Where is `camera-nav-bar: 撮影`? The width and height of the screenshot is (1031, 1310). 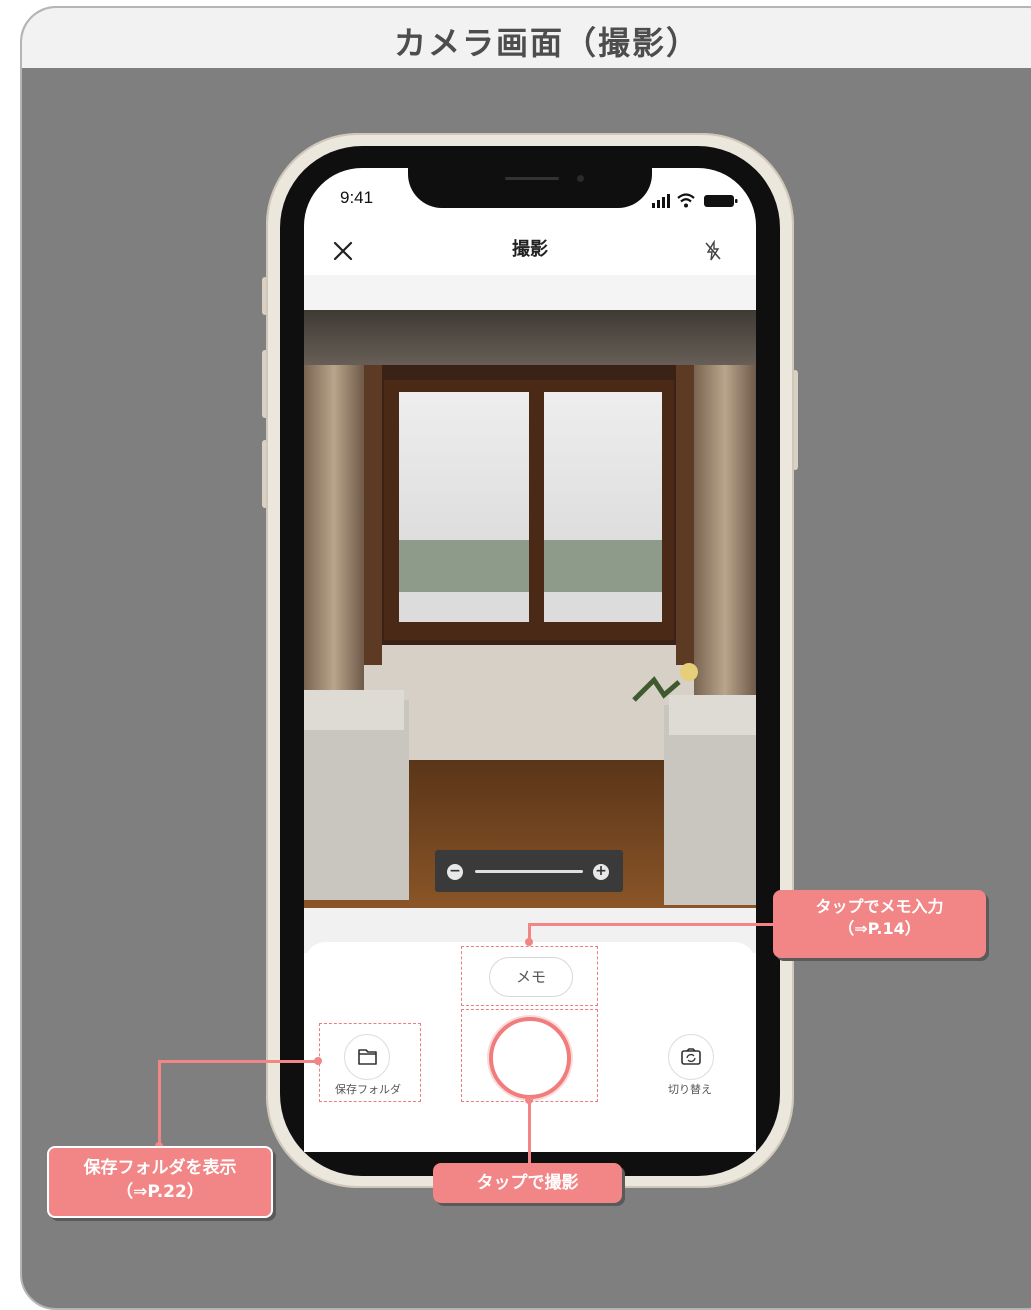
camera-nav-bar: 撮影 is located at coordinates (530, 250).